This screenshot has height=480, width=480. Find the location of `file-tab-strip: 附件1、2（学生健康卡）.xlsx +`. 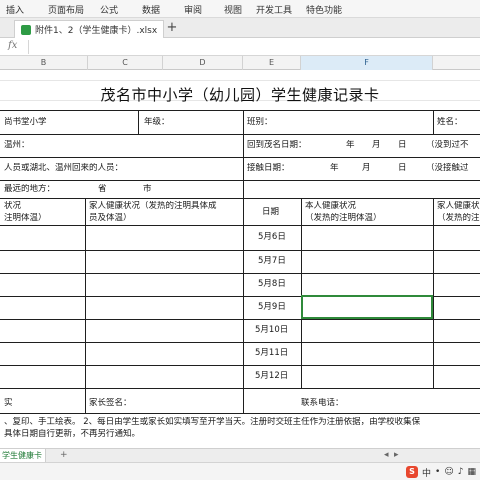

file-tab-strip: 附件1、2（学生健康卡）.xlsx + is located at coordinates (240, 28).